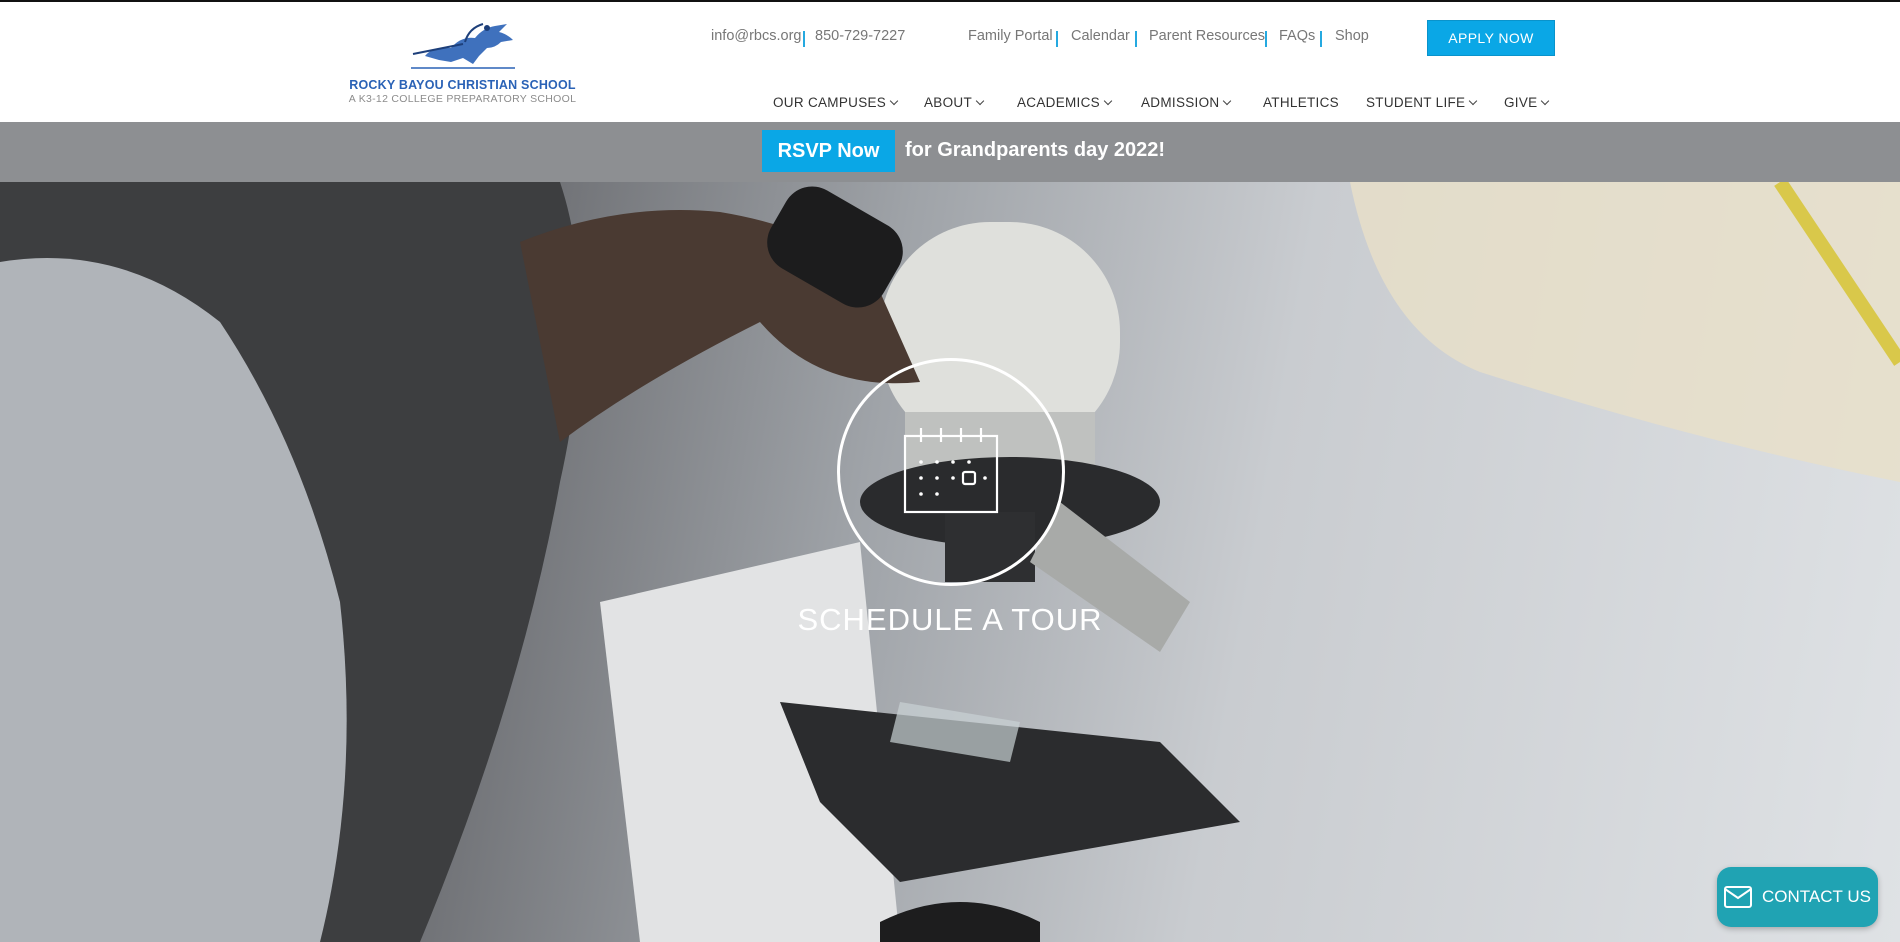 Image resolution: width=1900 pixels, height=942 pixels. I want to click on promo-banner: RSVP Now for Grandparents day 2022!, so click(950, 152).